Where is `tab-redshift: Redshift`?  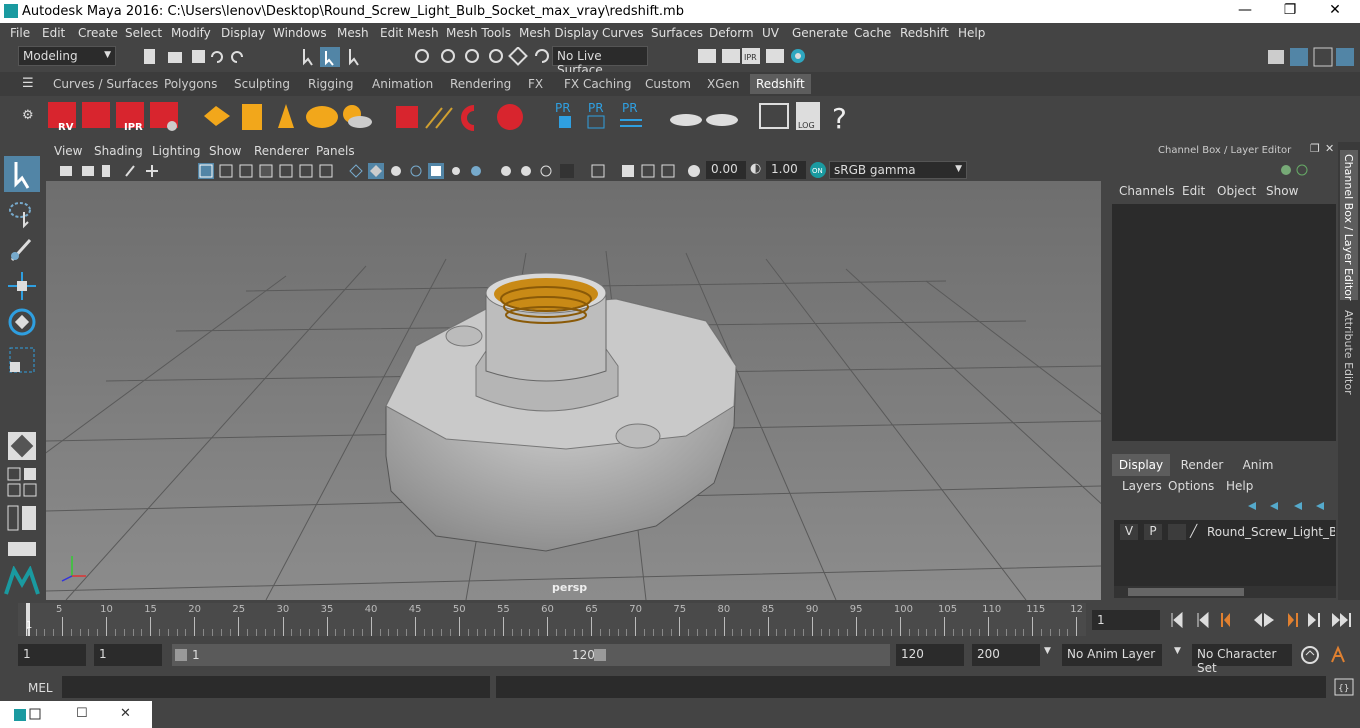
tab-redshift: Redshift is located at coordinates (780, 84).